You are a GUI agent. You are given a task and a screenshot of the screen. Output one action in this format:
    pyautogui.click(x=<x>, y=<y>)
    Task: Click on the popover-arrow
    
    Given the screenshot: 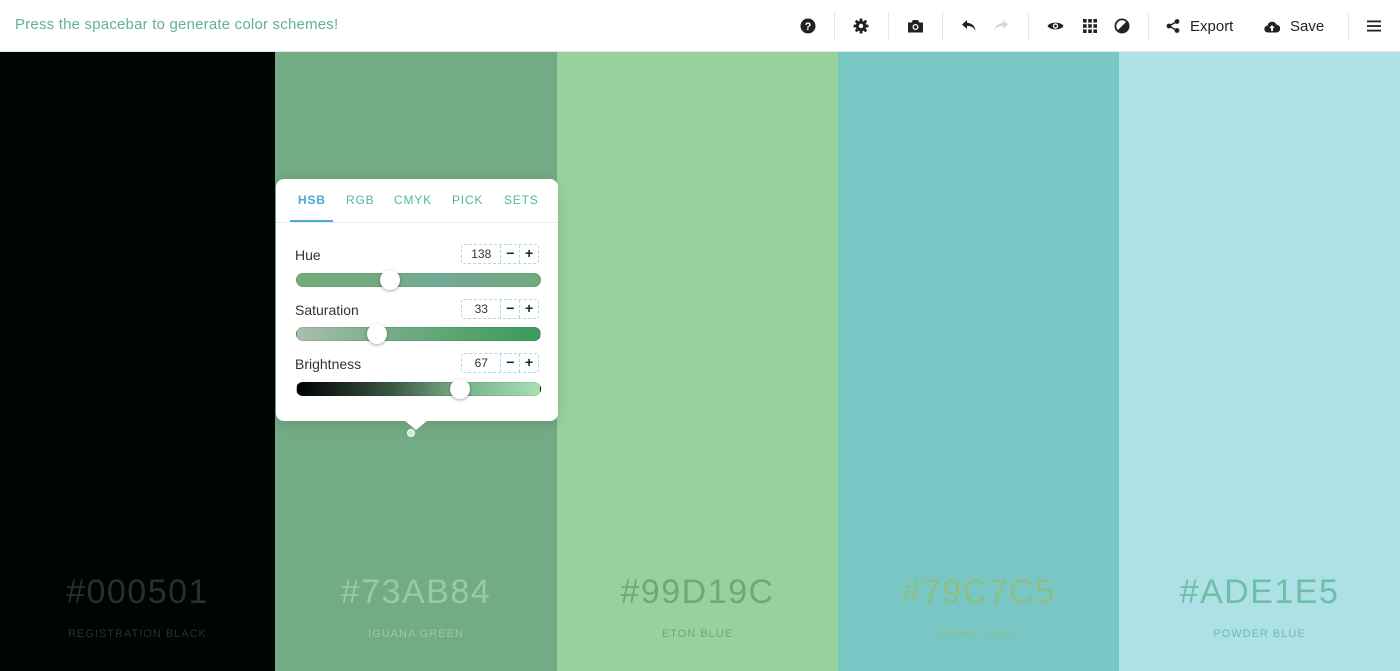 What is the action you would take?
    pyautogui.click(x=416, y=425)
    